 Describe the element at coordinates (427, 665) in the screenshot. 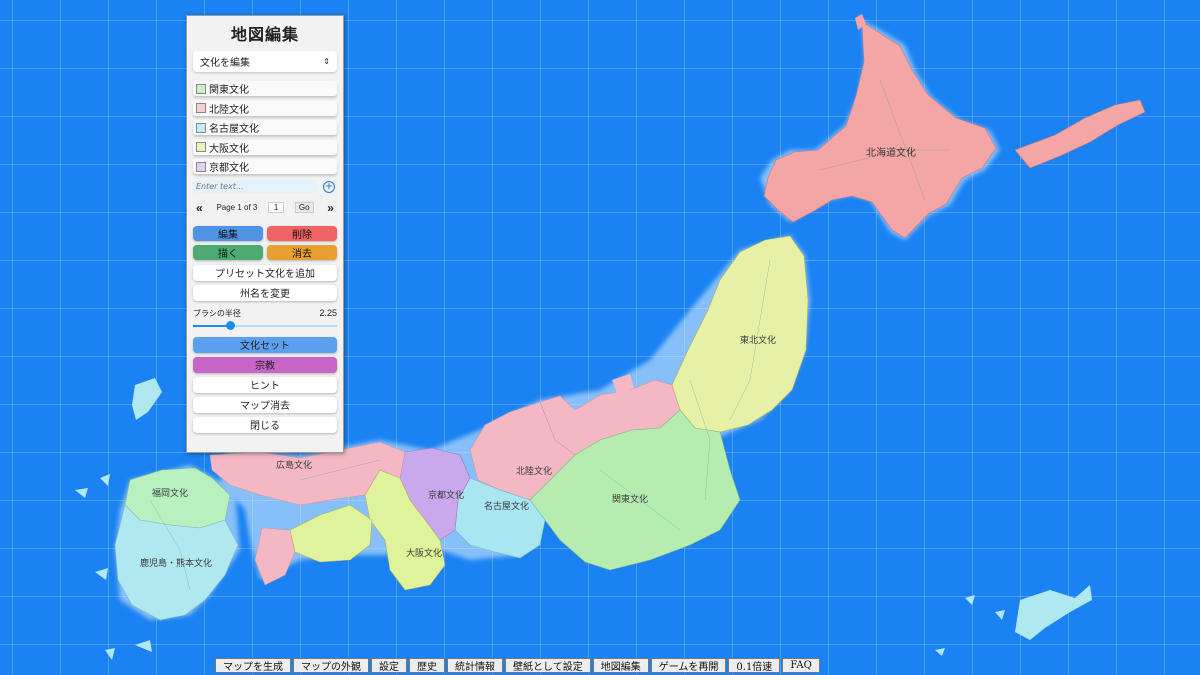

I see `bottom-button-3: 歴史` at that location.